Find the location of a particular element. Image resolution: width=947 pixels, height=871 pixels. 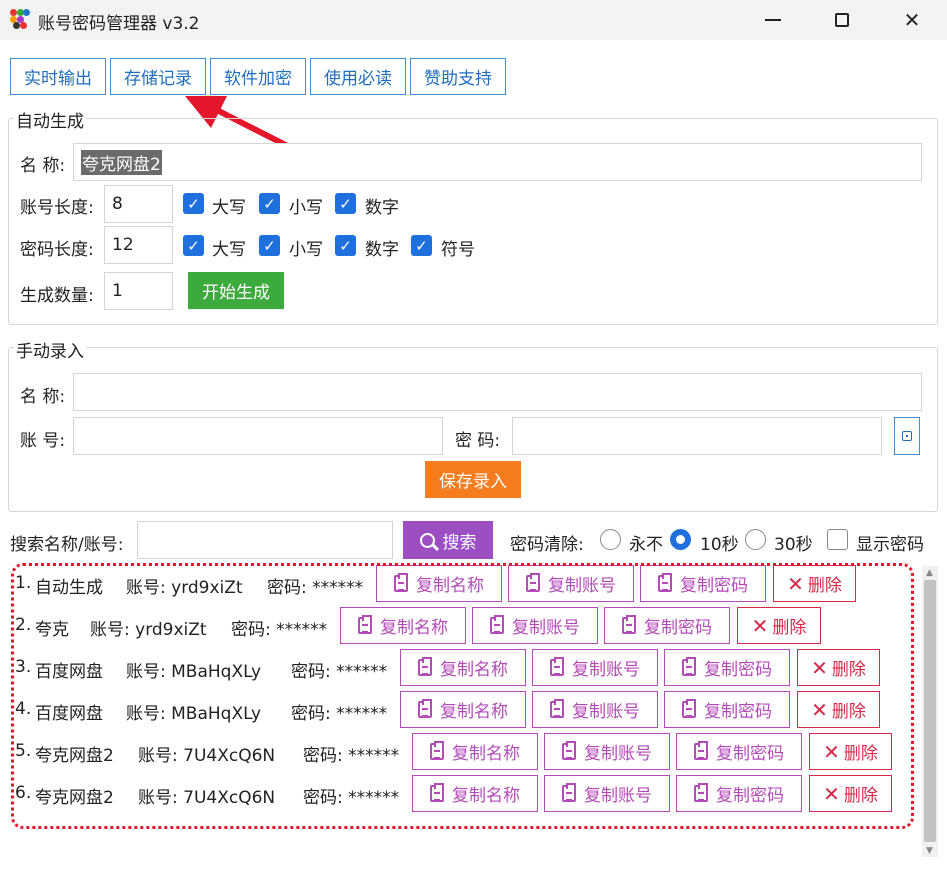

auto-name-input: 夸克网盘2 is located at coordinates (497, 162).